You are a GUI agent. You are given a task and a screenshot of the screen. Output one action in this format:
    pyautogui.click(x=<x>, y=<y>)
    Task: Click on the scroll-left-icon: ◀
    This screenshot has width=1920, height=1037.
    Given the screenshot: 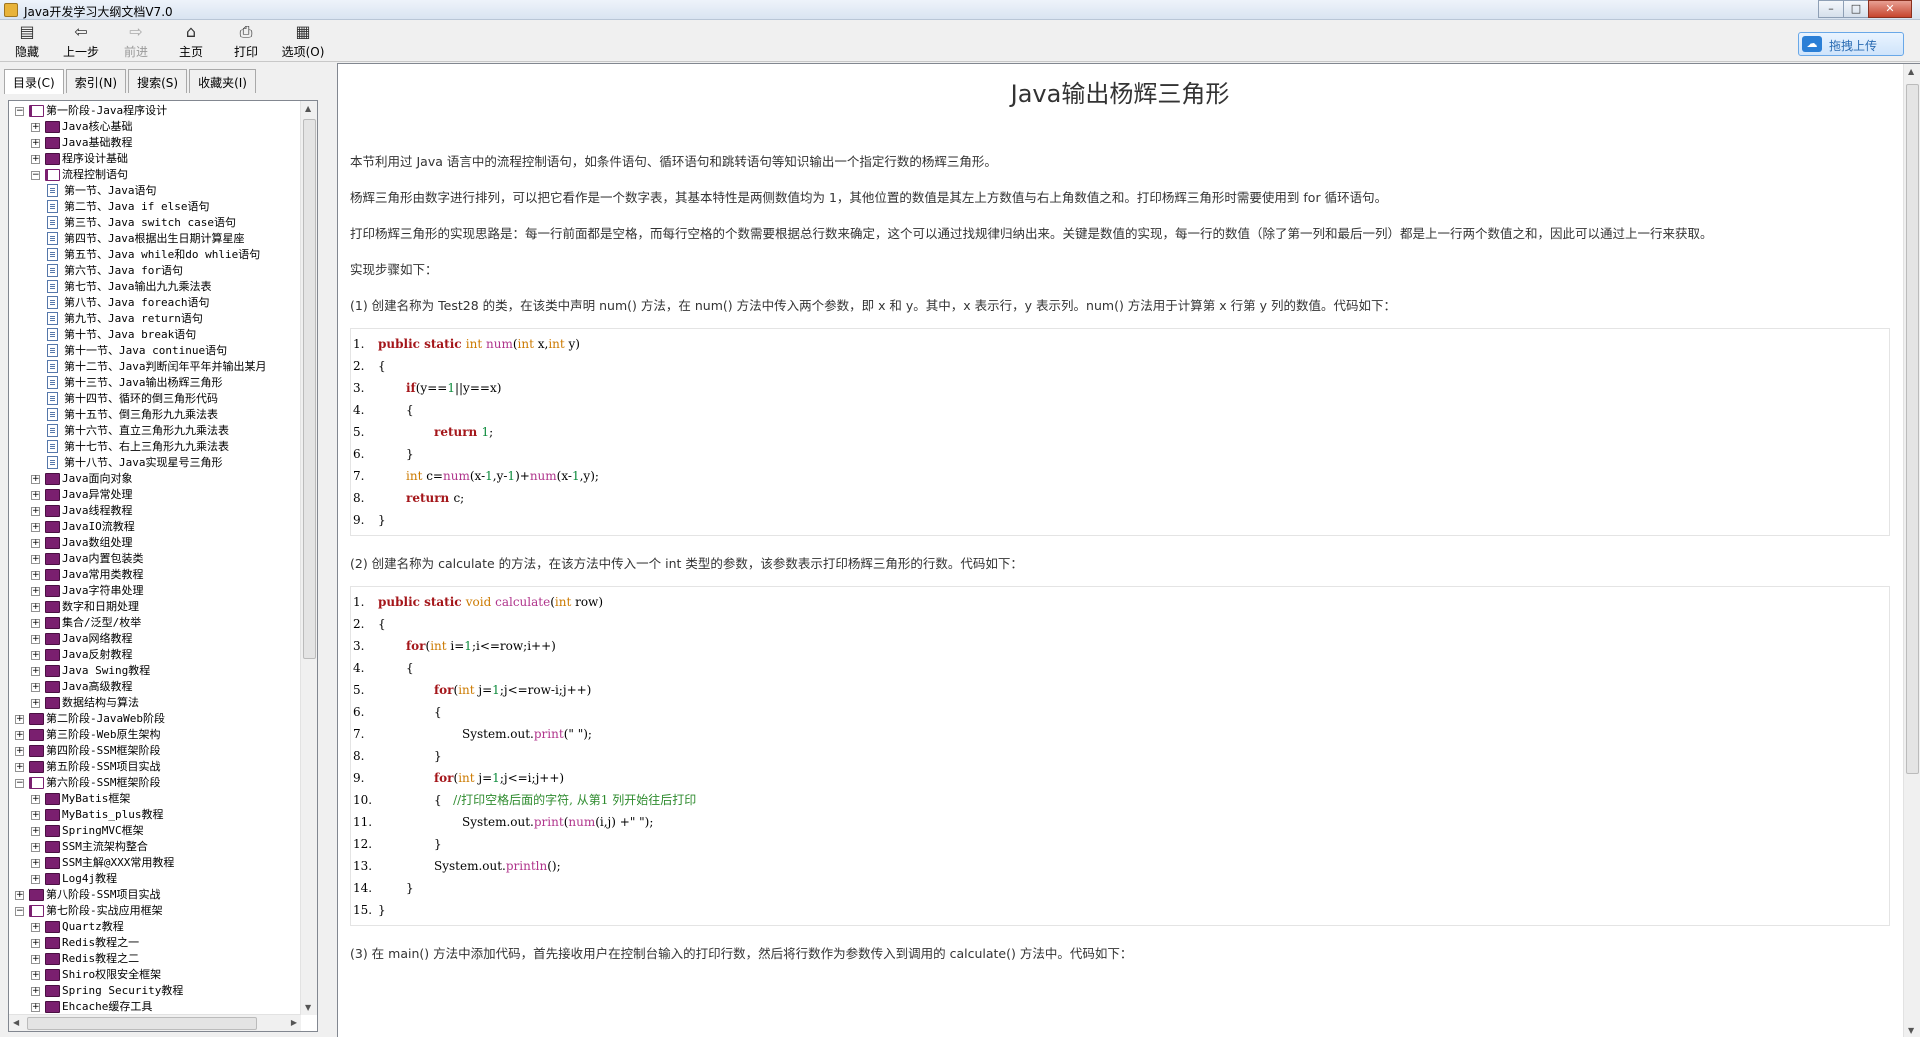 What is the action you would take?
    pyautogui.click(x=16, y=1022)
    